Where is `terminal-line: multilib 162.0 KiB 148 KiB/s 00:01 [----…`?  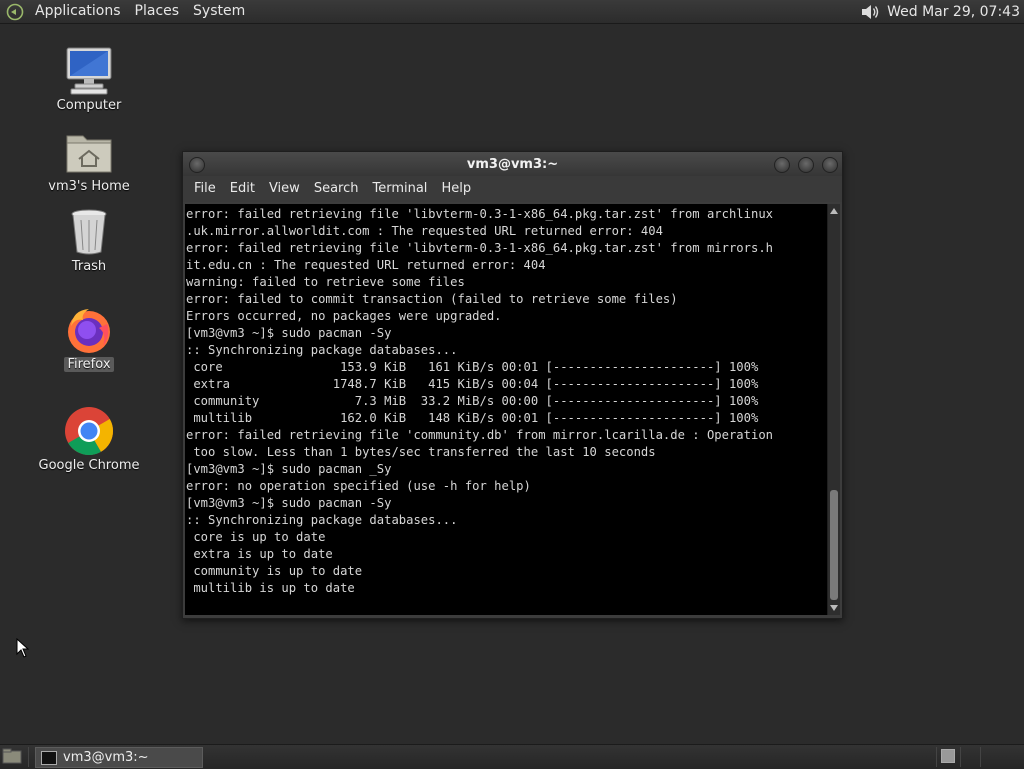
terminal-line: multilib 162.0 KiB 148 KiB/s 00:01 [----… is located at coordinates (476, 418).